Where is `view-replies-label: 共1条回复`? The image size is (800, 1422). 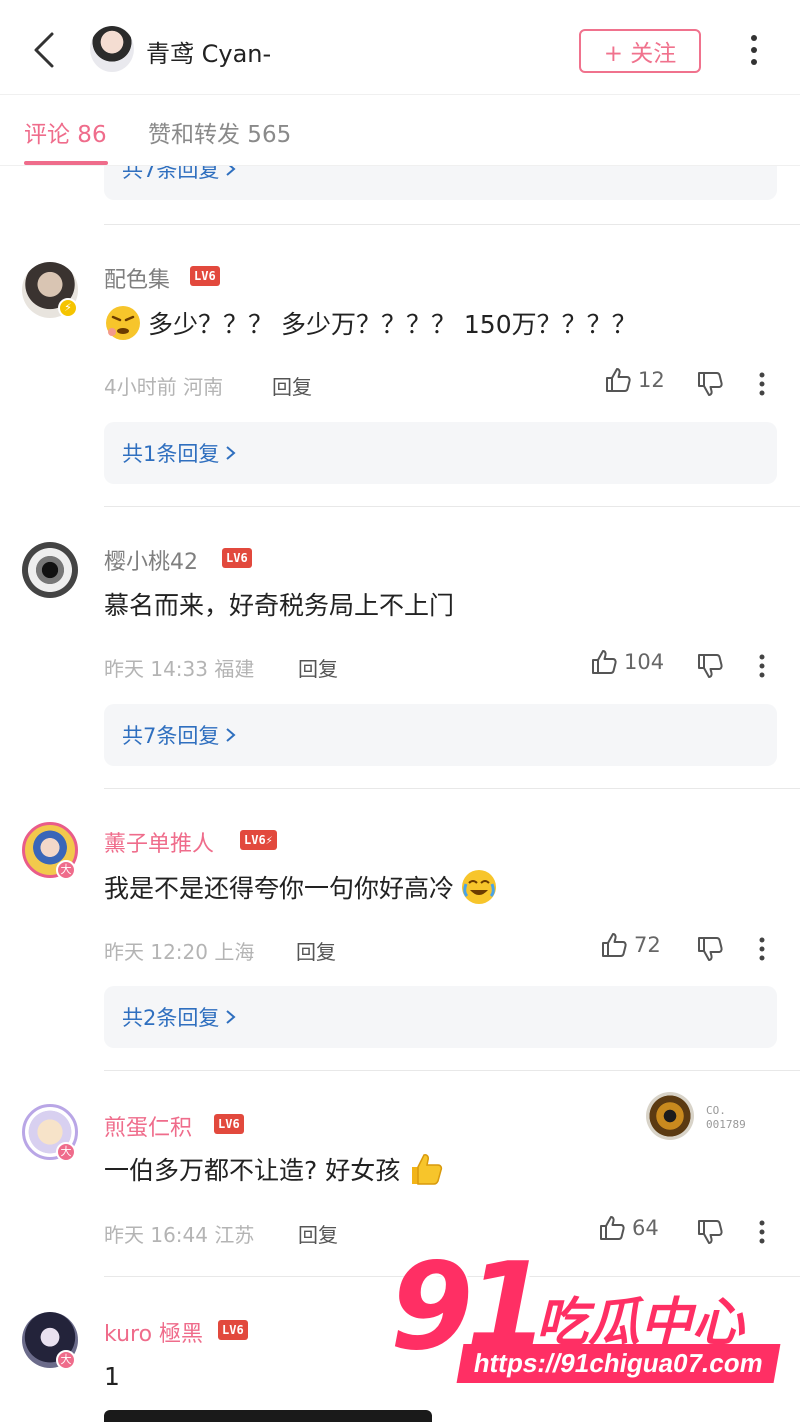
view-replies-label: 共1条回复 is located at coordinates (171, 454).